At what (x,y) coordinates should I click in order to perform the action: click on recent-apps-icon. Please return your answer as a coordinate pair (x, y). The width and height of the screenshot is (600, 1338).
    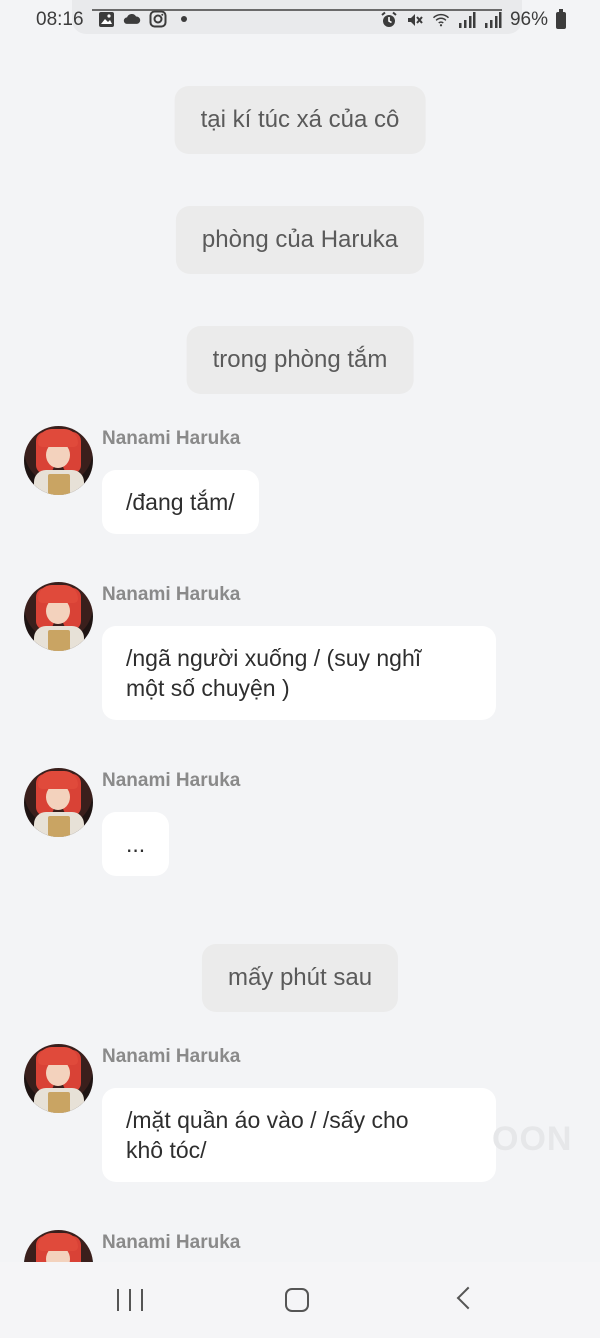
    Looking at the image, I should click on (130, 1300).